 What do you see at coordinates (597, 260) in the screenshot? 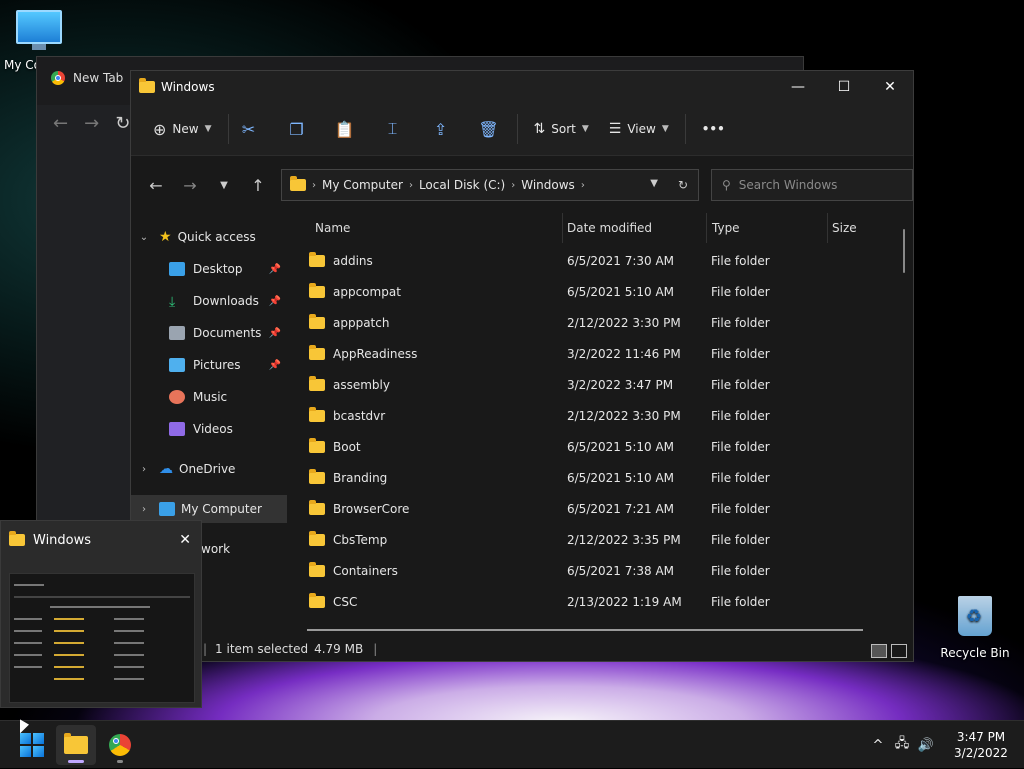
I see `table-row: addins 6/5/2021 7:30 AM File folder` at bounding box center [597, 260].